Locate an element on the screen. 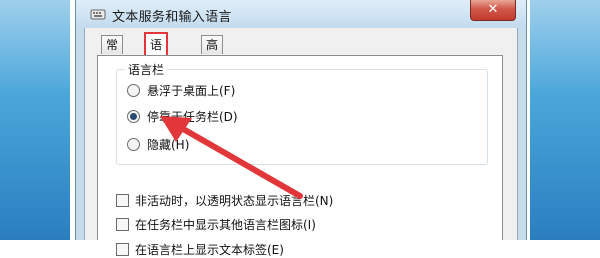  checkbox is located at coordinates (122, 249).